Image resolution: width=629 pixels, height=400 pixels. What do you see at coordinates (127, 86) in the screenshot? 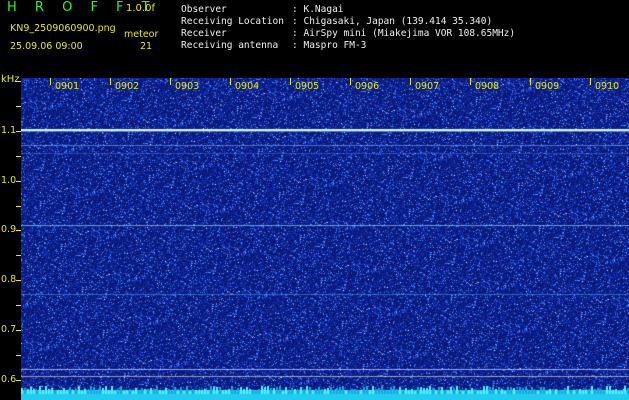
I see `time-label: 0902` at bounding box center [127, 86].